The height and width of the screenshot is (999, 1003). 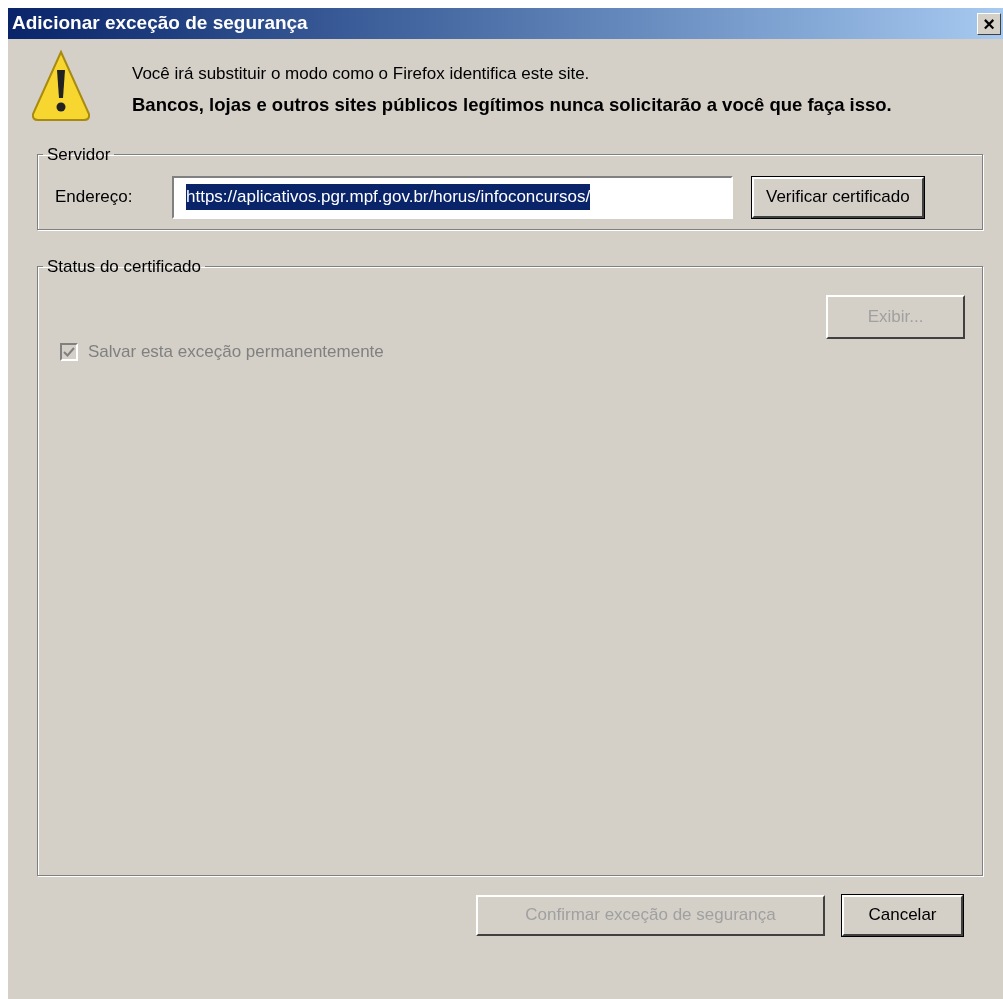 I want to click on window-title: Adicionar exceção de segurança, so click(x=160, y=23).